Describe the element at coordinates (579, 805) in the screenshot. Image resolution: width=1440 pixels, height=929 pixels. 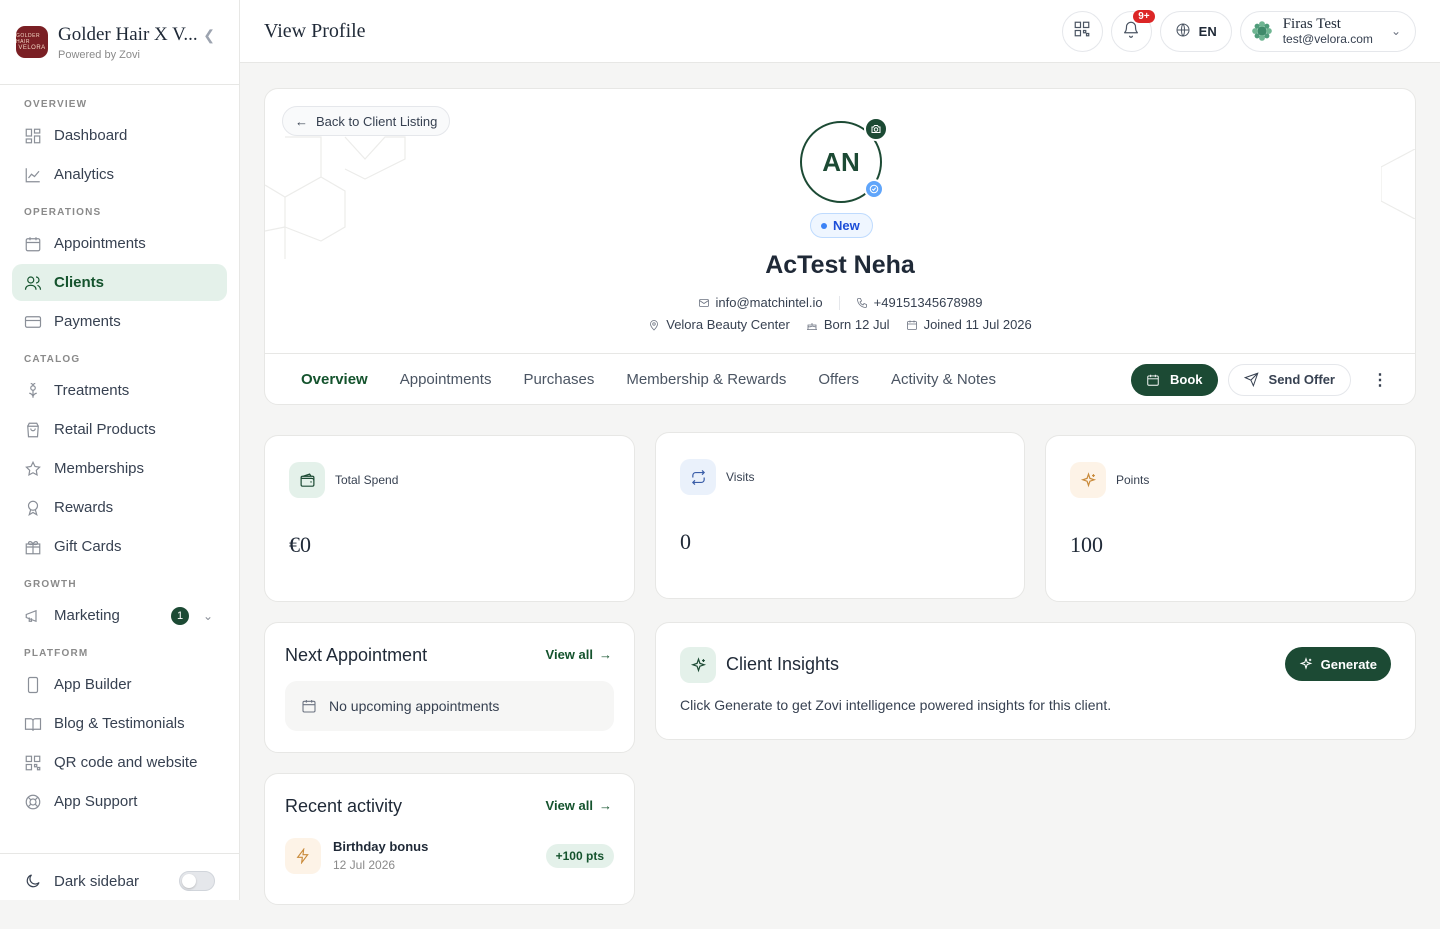
I see `recent-activity-view-all-link: View all →` at that location.